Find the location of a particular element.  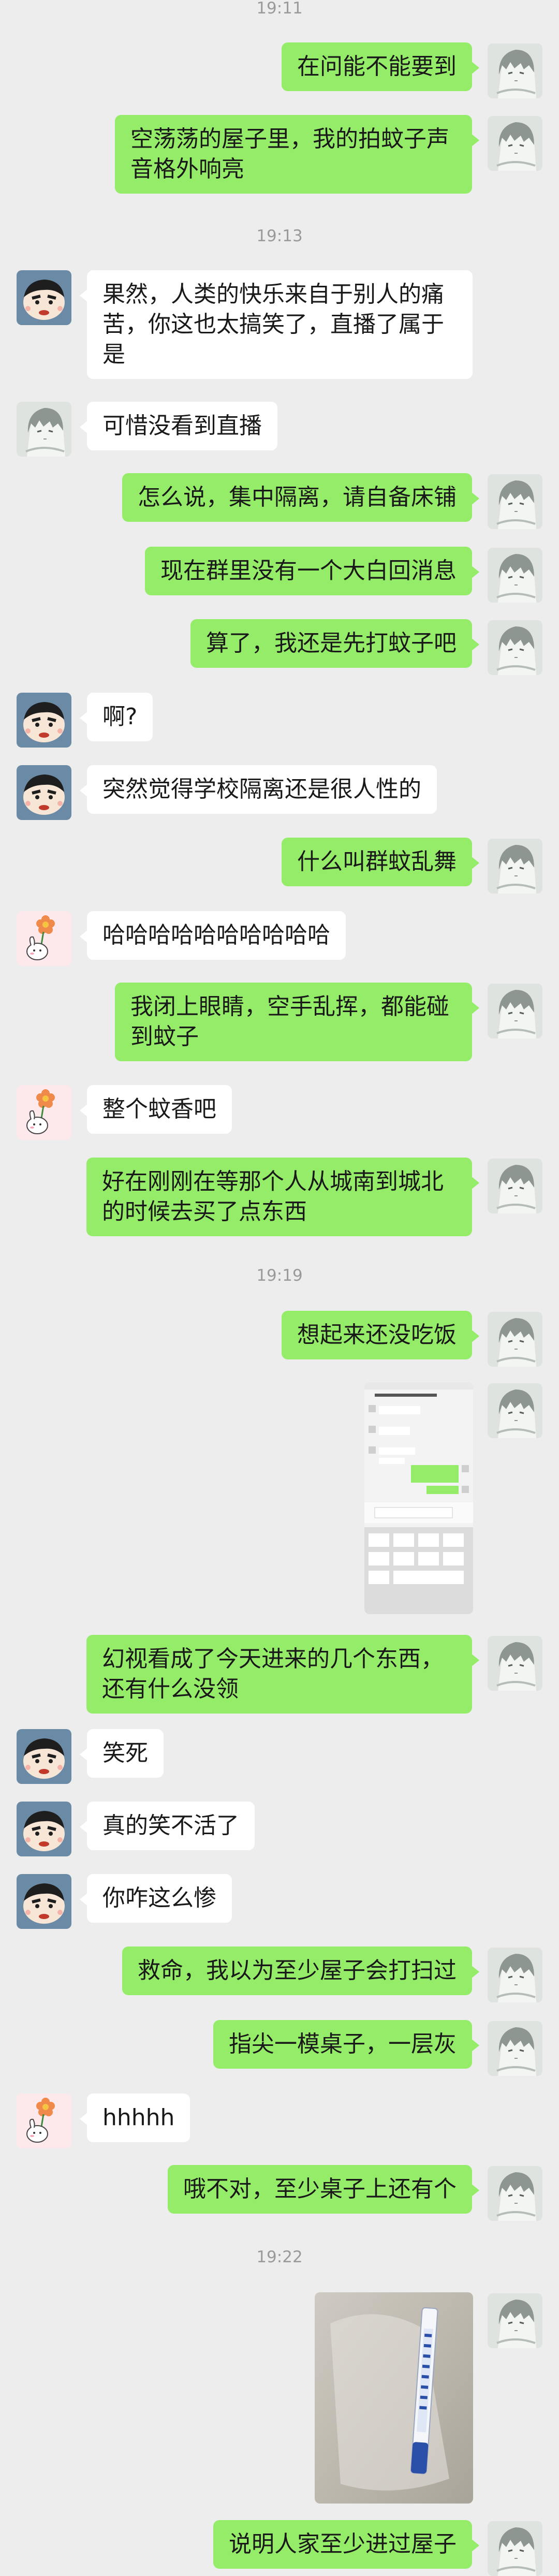

timestamp: 19:19 is located at coordinates (279, 1276).